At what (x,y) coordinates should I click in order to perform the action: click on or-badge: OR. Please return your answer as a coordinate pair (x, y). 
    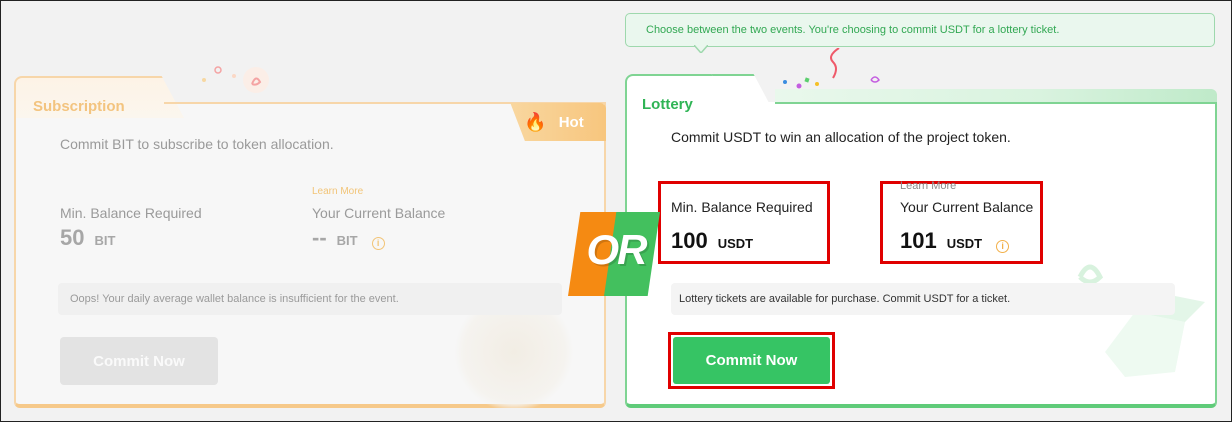
    Looking at the image, I should click on (614, 254).